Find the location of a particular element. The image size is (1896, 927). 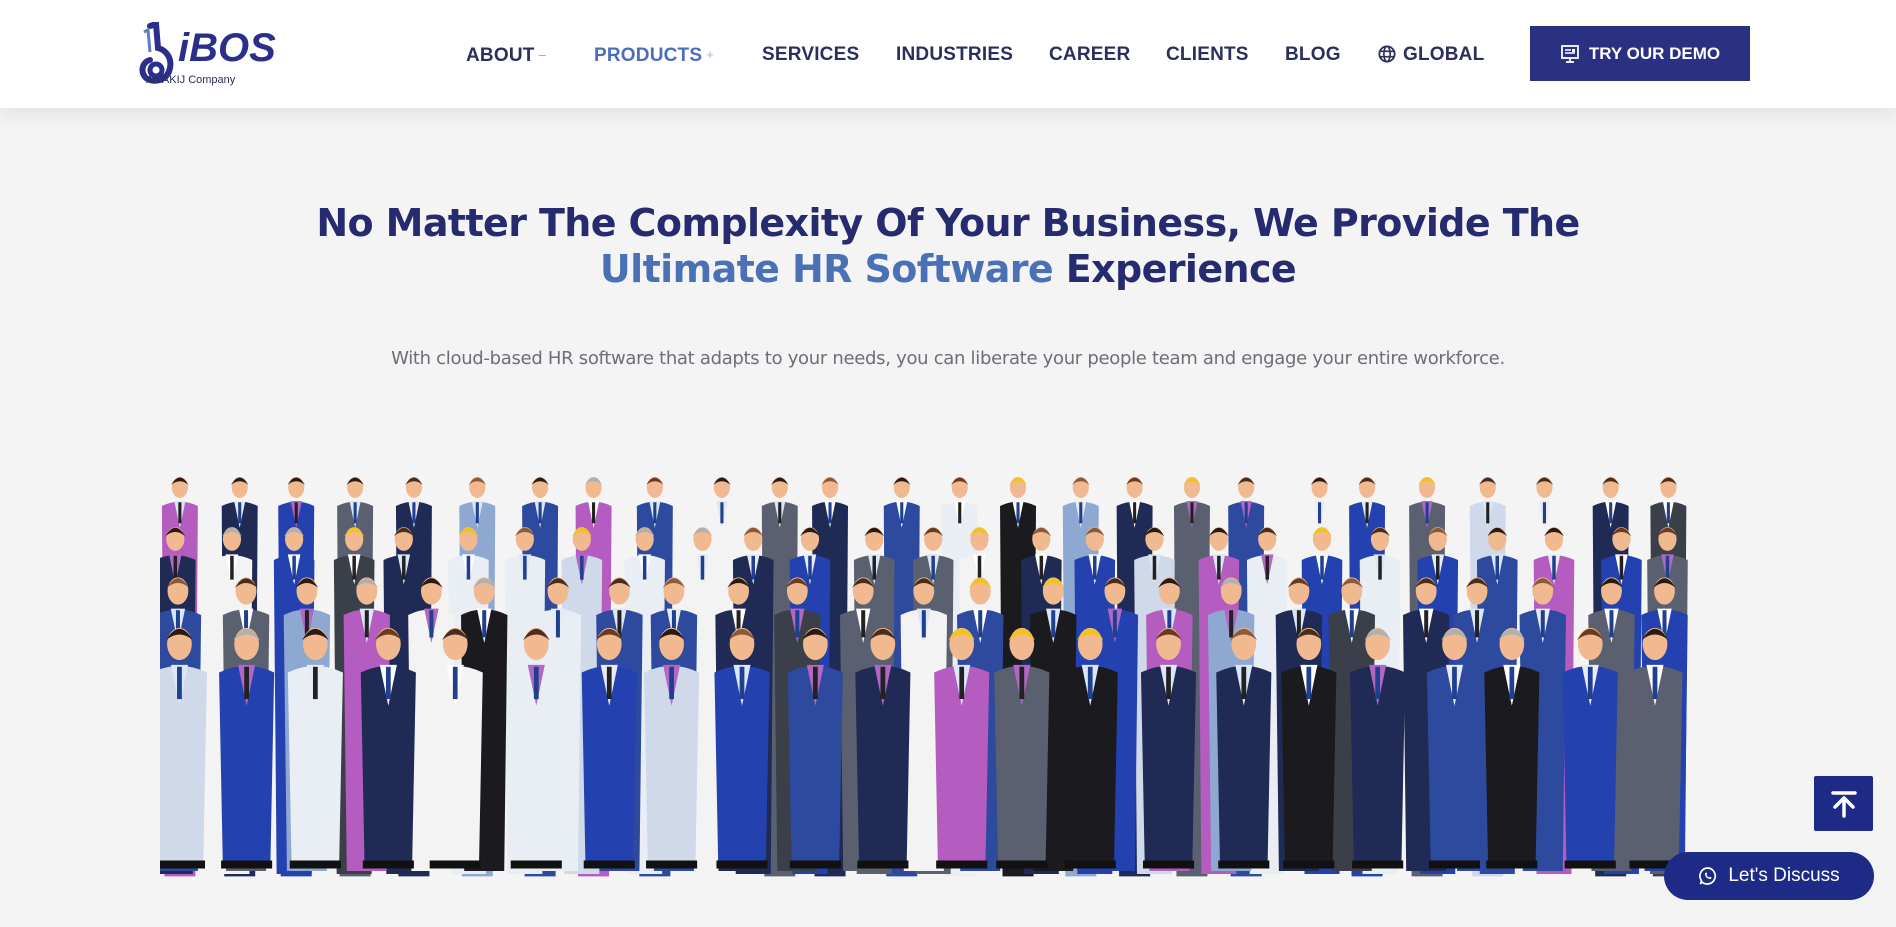

try-demo-button: TRY OUR DEMO is located at coordinates (1640, 53).